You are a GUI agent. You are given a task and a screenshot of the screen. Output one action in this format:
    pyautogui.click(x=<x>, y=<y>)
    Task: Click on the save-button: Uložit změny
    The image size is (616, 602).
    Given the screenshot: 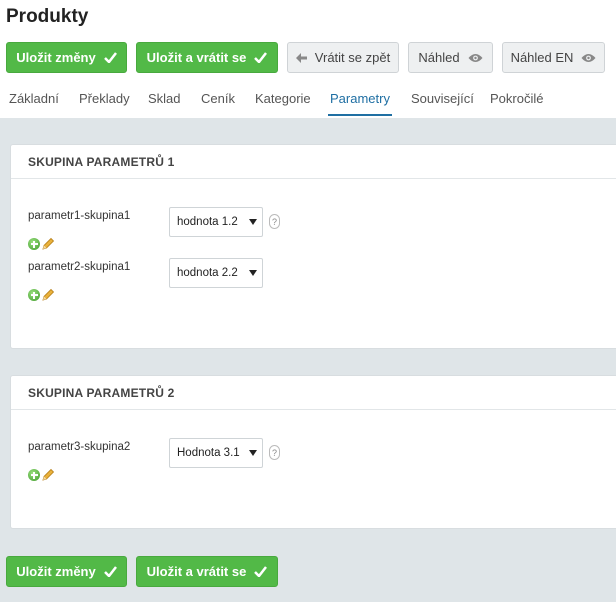 What is the action you would take?
    pyautogui.click(x=66, y=57)
    